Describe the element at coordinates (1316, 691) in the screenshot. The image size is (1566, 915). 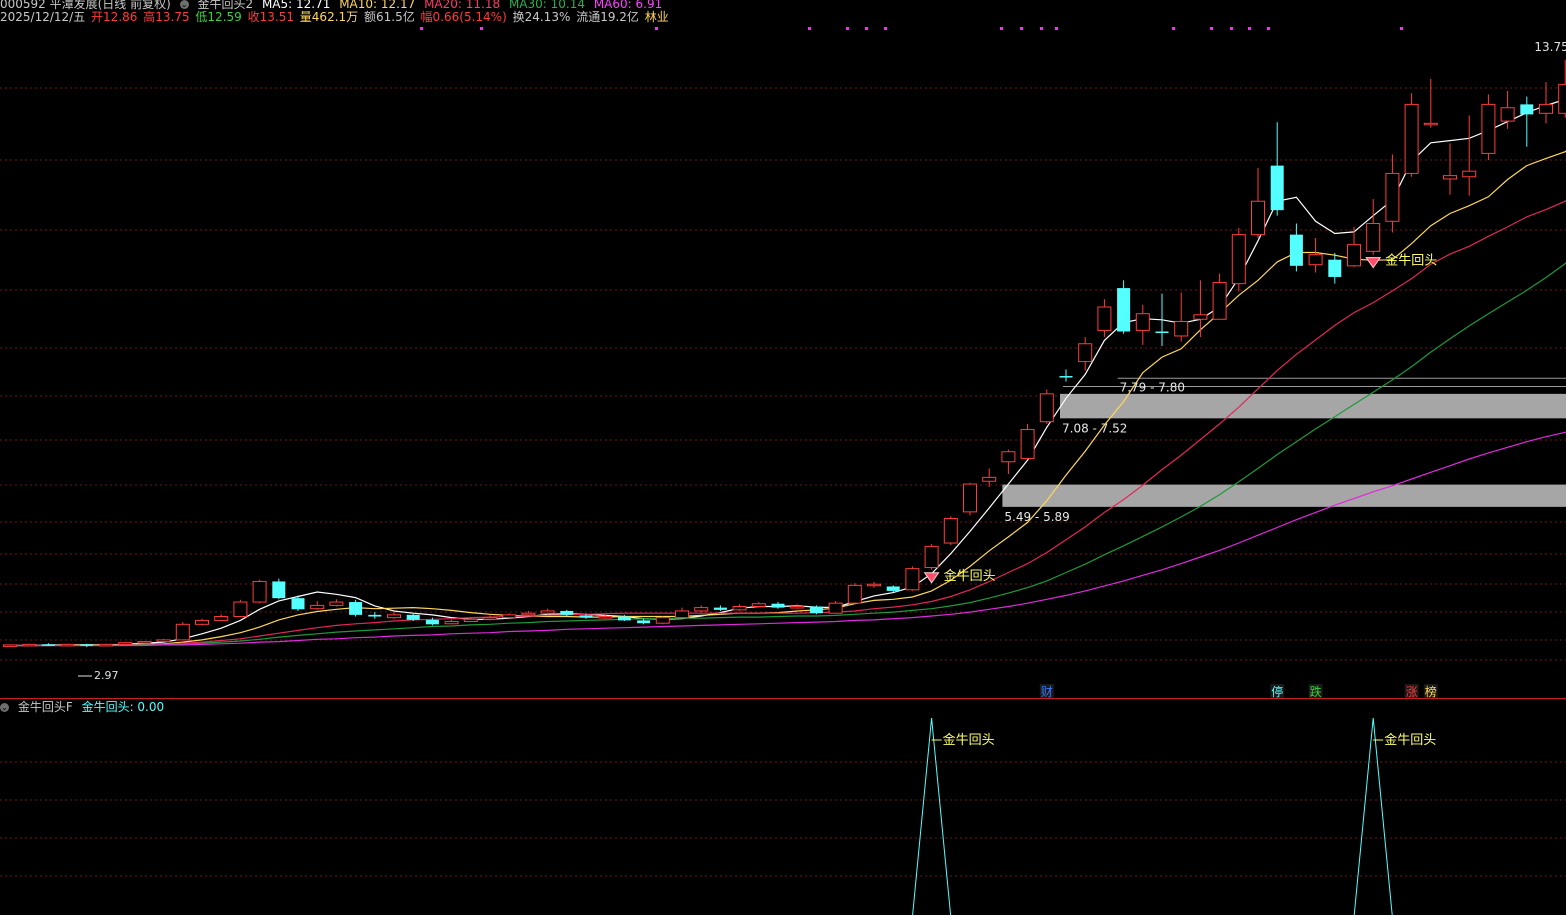
I see `event-marker: 跌` at that location.